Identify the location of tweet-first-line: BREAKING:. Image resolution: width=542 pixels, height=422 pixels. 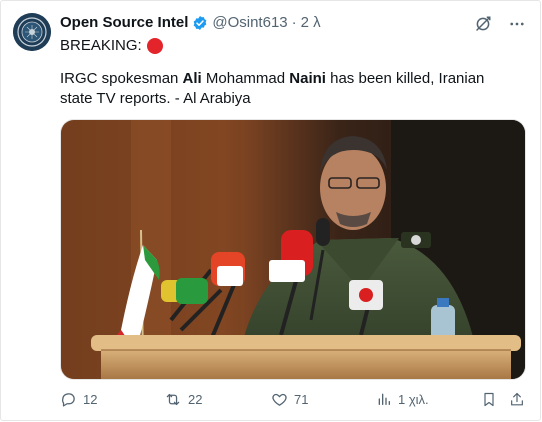
(111, 45).